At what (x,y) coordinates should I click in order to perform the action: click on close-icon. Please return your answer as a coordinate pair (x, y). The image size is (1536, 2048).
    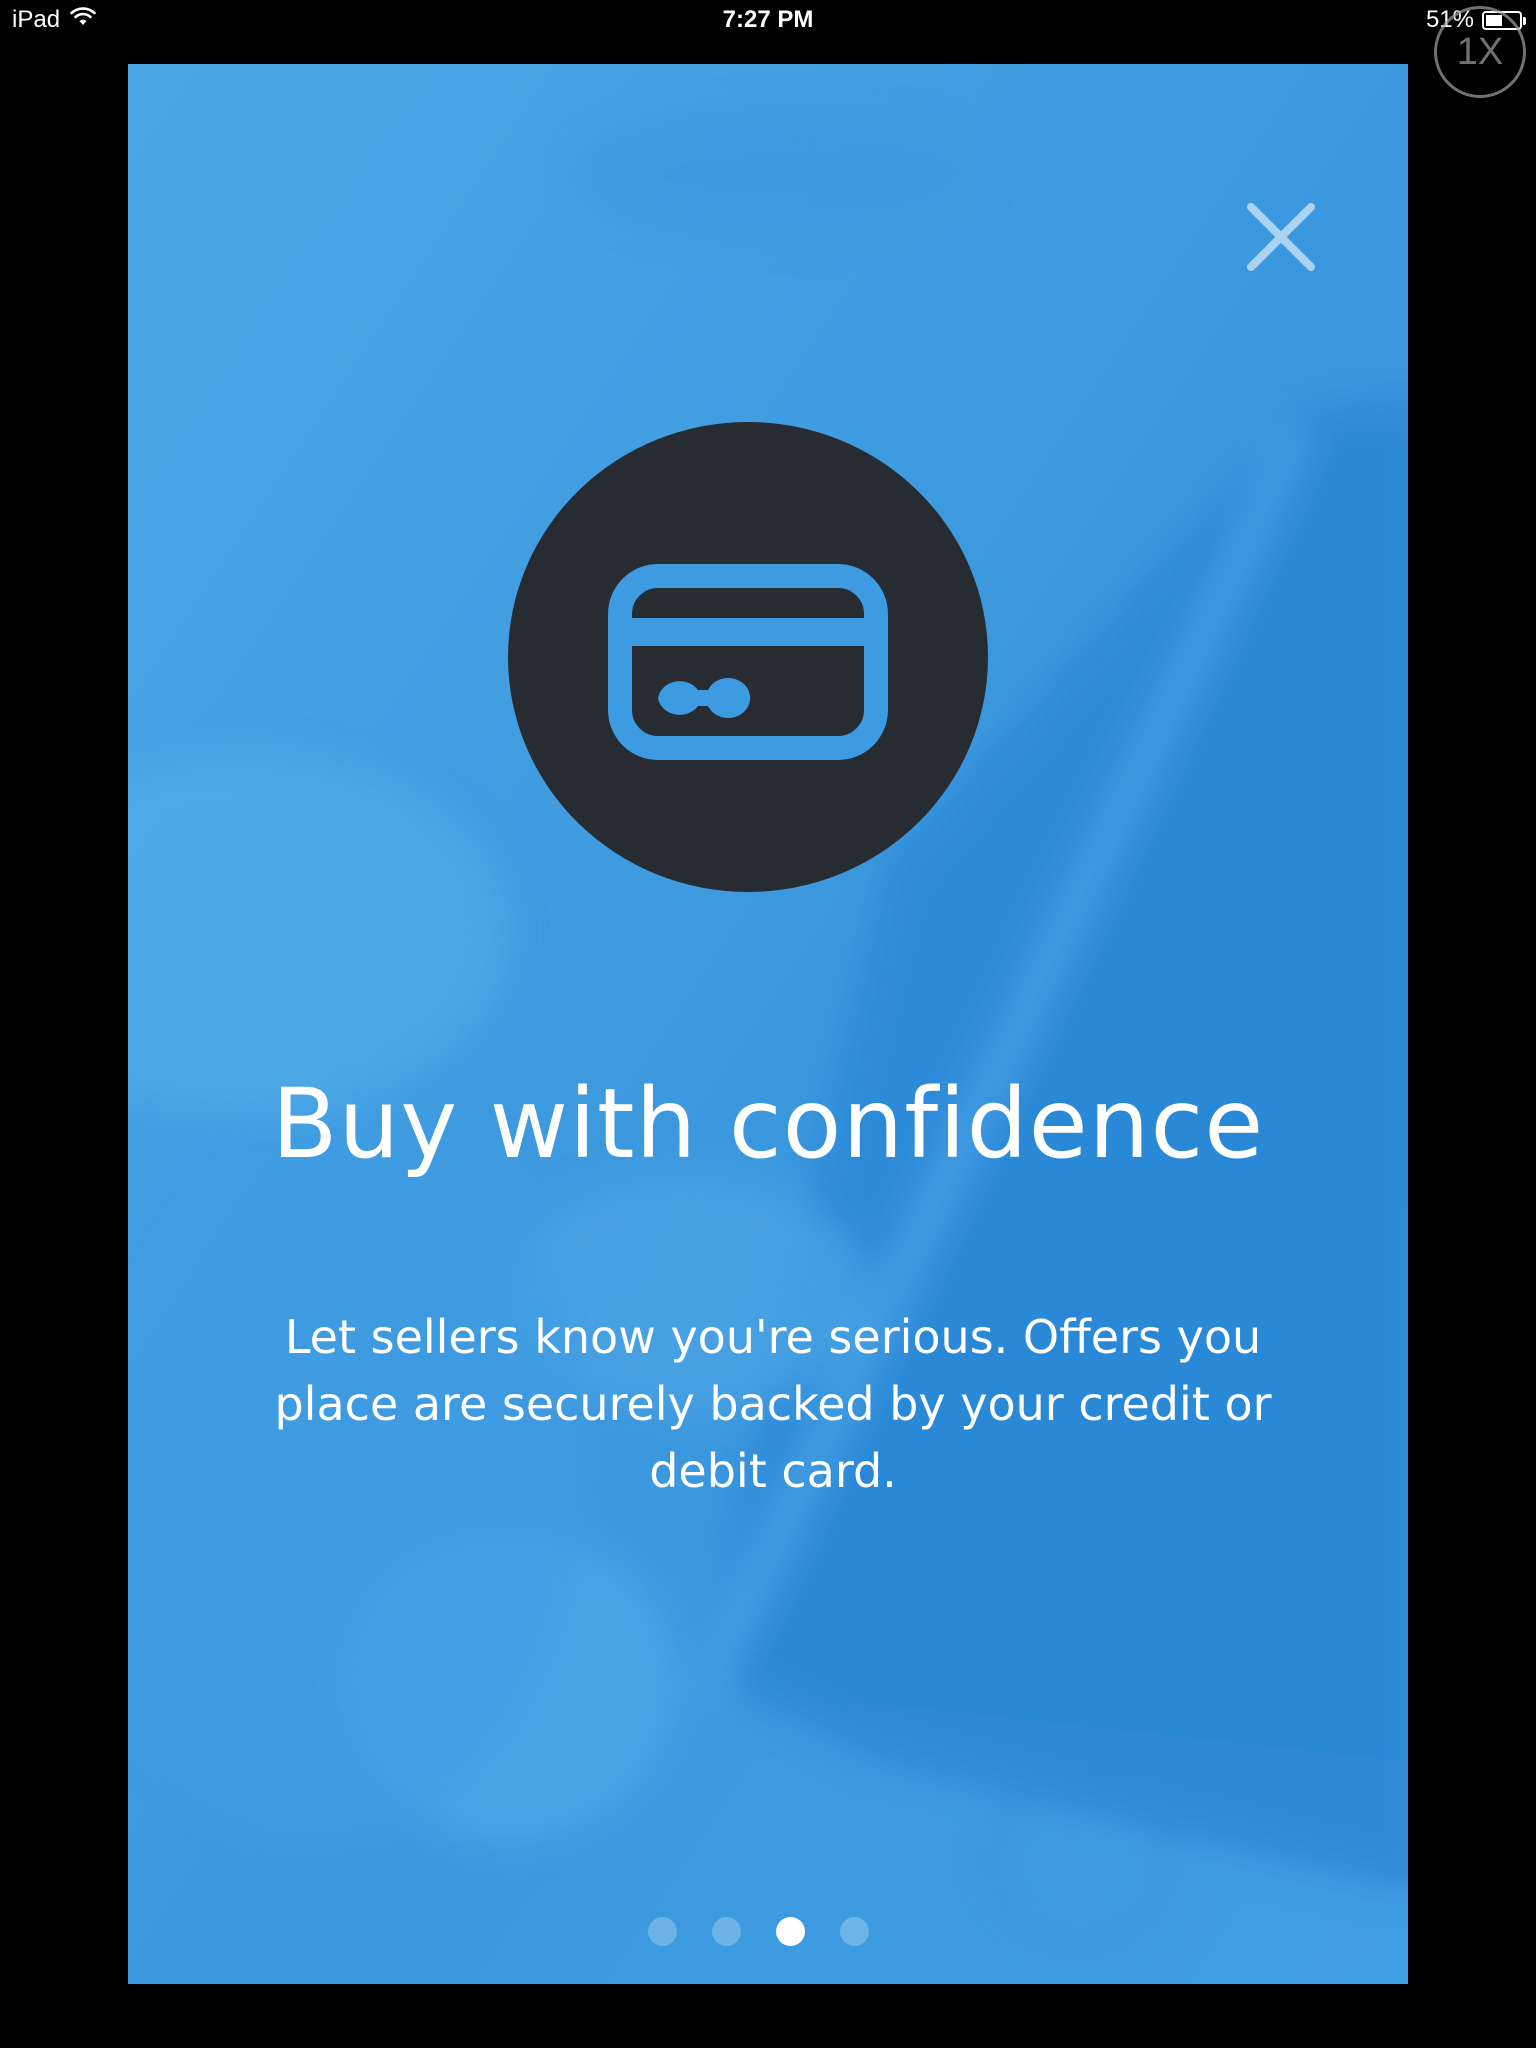
    Looking at the image, I should click on (1281, 237).